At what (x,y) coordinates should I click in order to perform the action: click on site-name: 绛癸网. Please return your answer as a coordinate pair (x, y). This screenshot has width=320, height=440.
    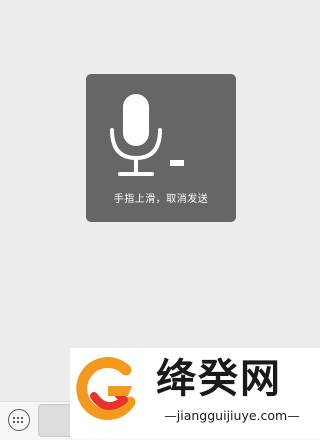
    Looking at the image, I should click on (219, 378).